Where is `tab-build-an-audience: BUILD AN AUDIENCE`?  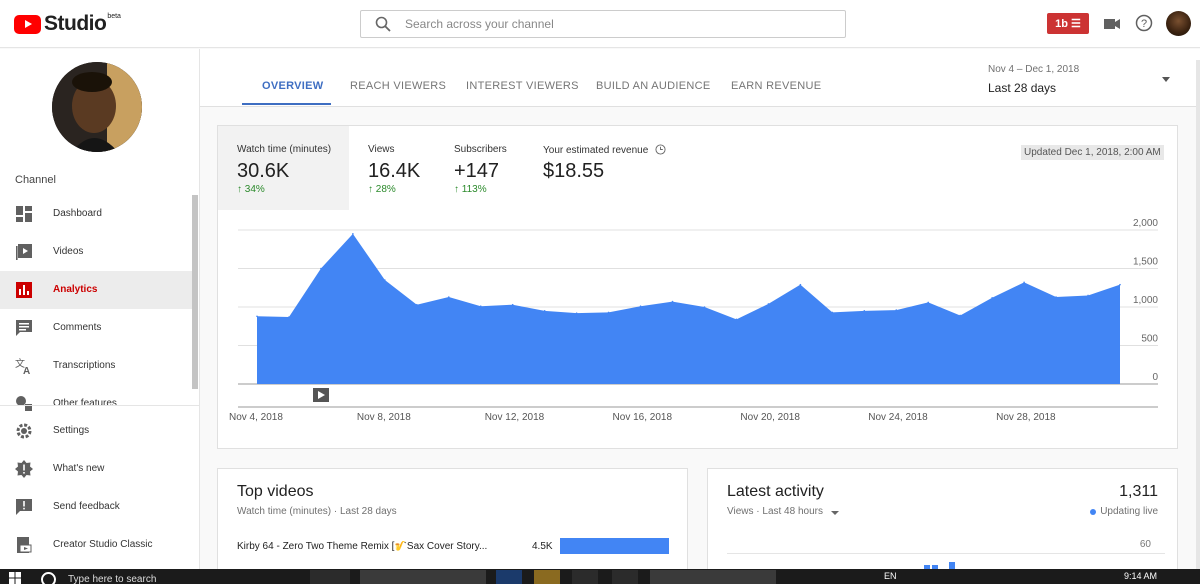
tab-build-an-audience: BUILD AN AUDIENCE is located at coordinates (653, 86).